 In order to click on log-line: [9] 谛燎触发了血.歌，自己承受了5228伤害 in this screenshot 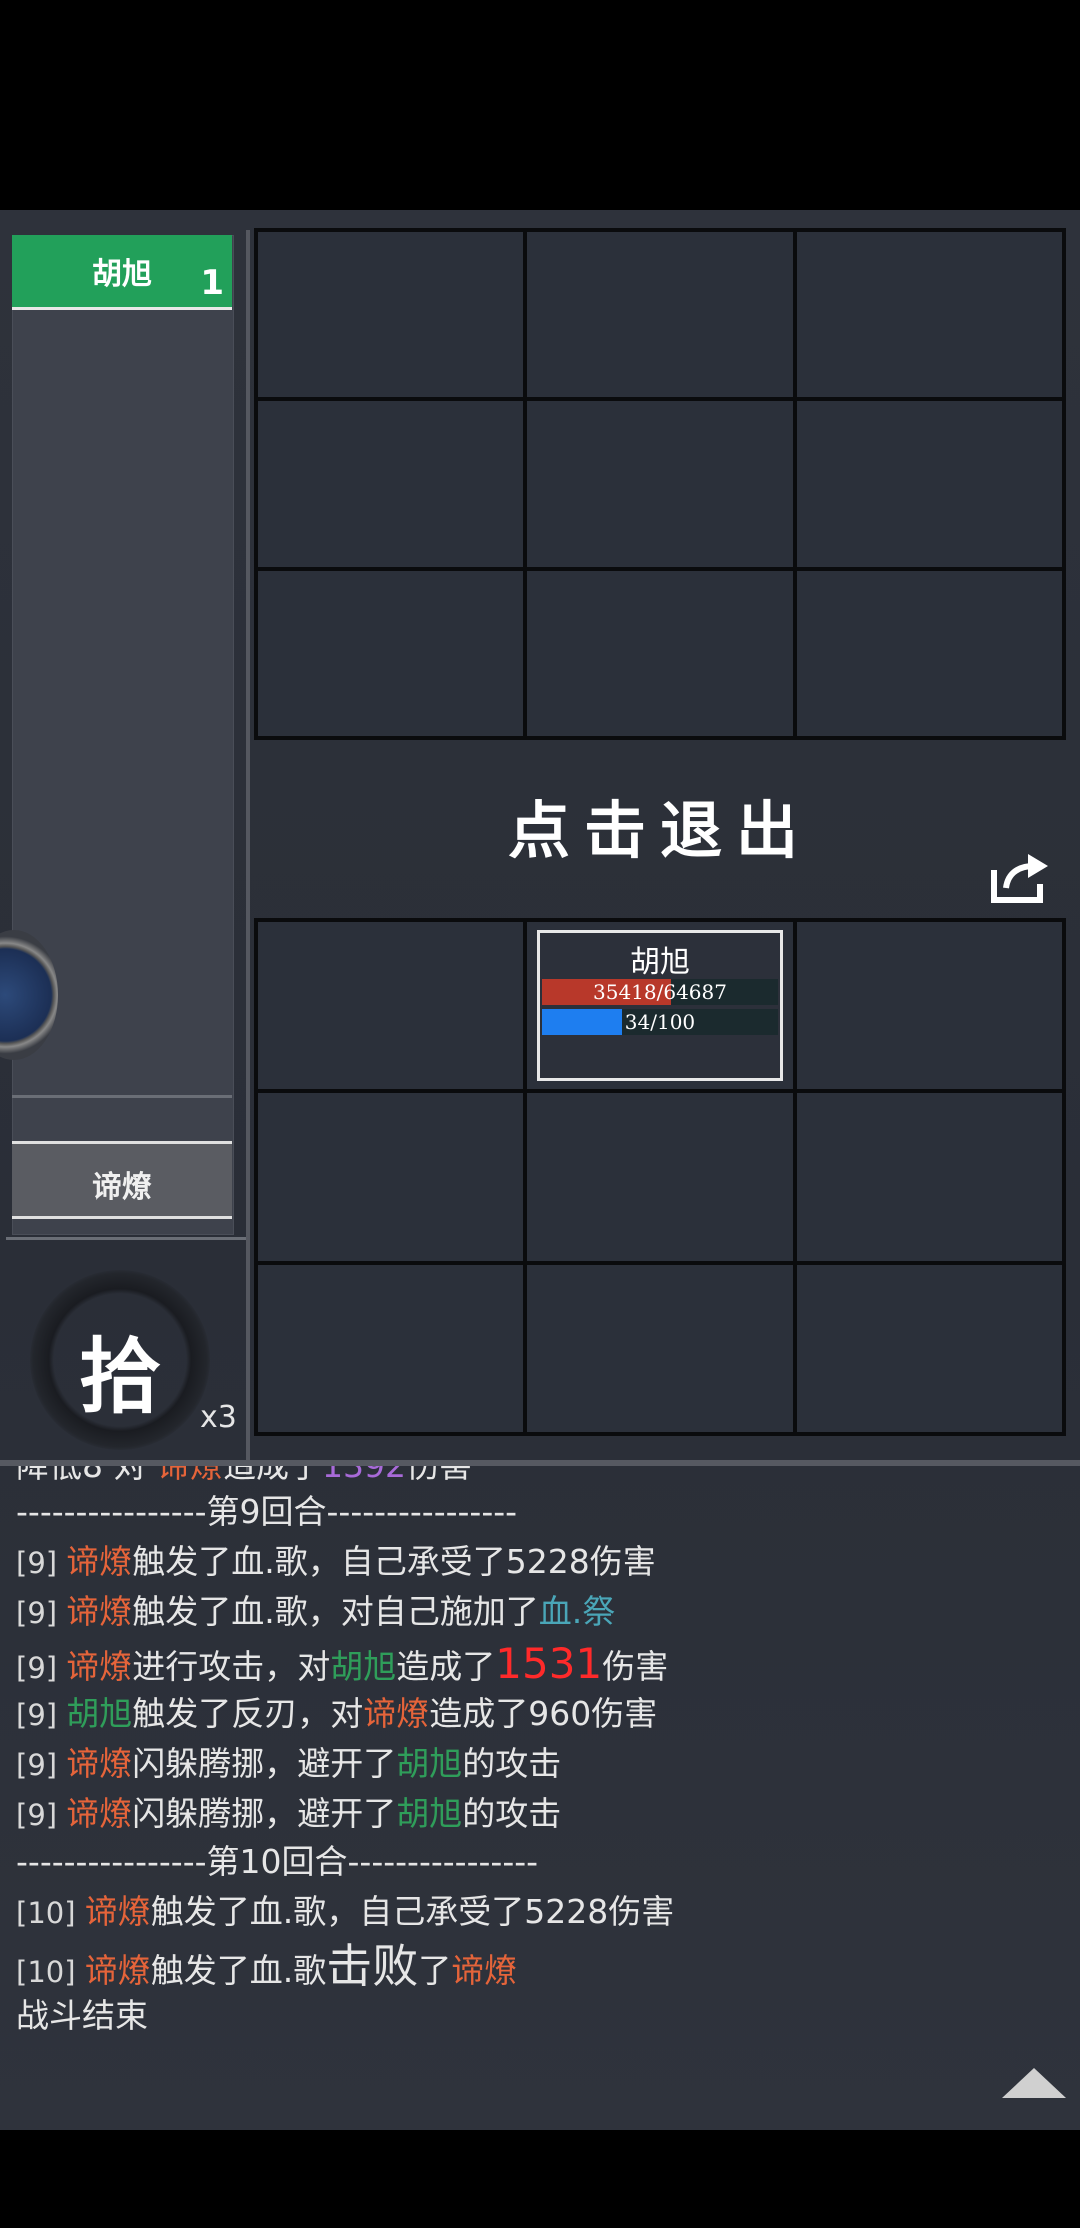, I will do `click(336, 1562)`.